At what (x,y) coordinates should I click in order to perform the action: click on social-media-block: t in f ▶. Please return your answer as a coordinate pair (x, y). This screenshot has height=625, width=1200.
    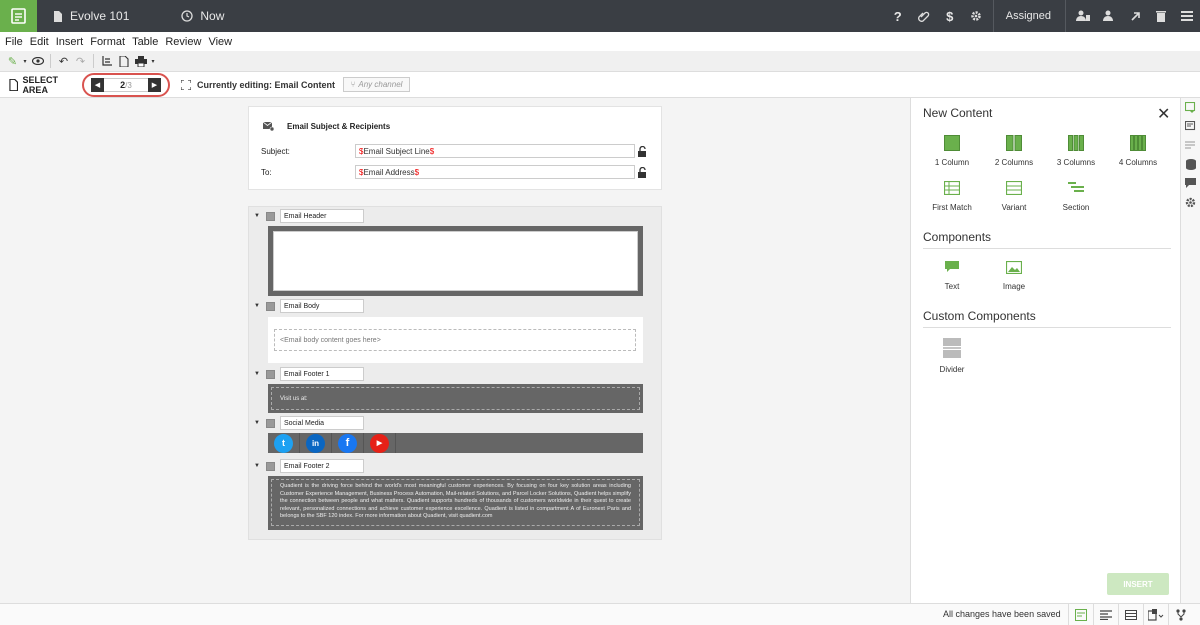
    Looking at the image, I should click on (455, 443).